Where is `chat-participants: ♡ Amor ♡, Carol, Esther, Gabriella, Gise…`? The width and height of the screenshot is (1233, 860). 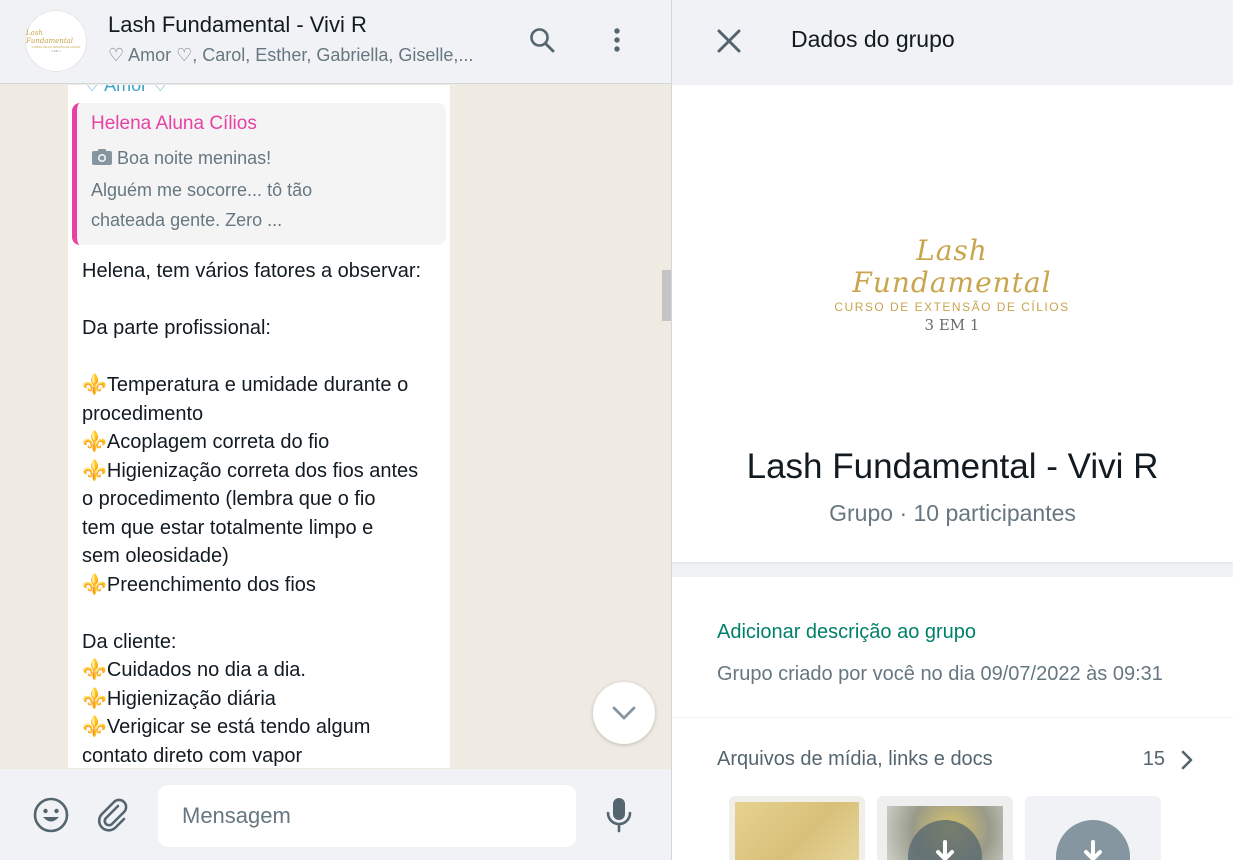
chat-participants: ♡ Amor ♡, Carol, Esther, Gabriella, Gise… is located at coordinates (298, 55).